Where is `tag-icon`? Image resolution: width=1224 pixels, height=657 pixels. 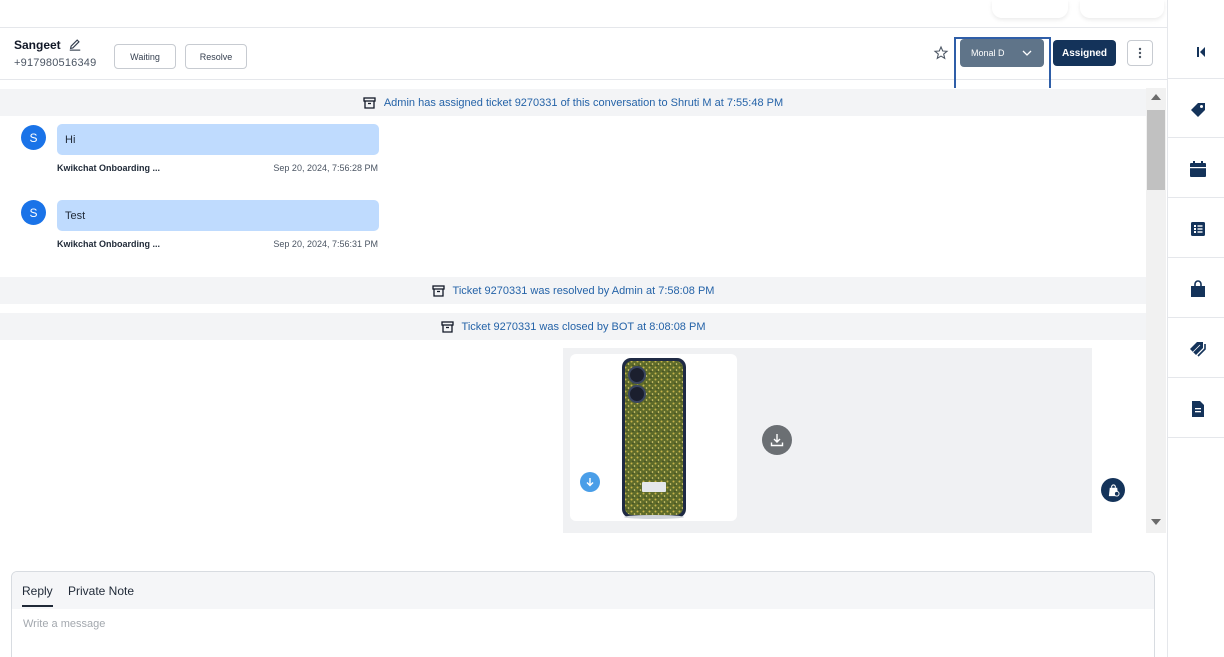
tag-icon is located at coordinates (1198, 110).